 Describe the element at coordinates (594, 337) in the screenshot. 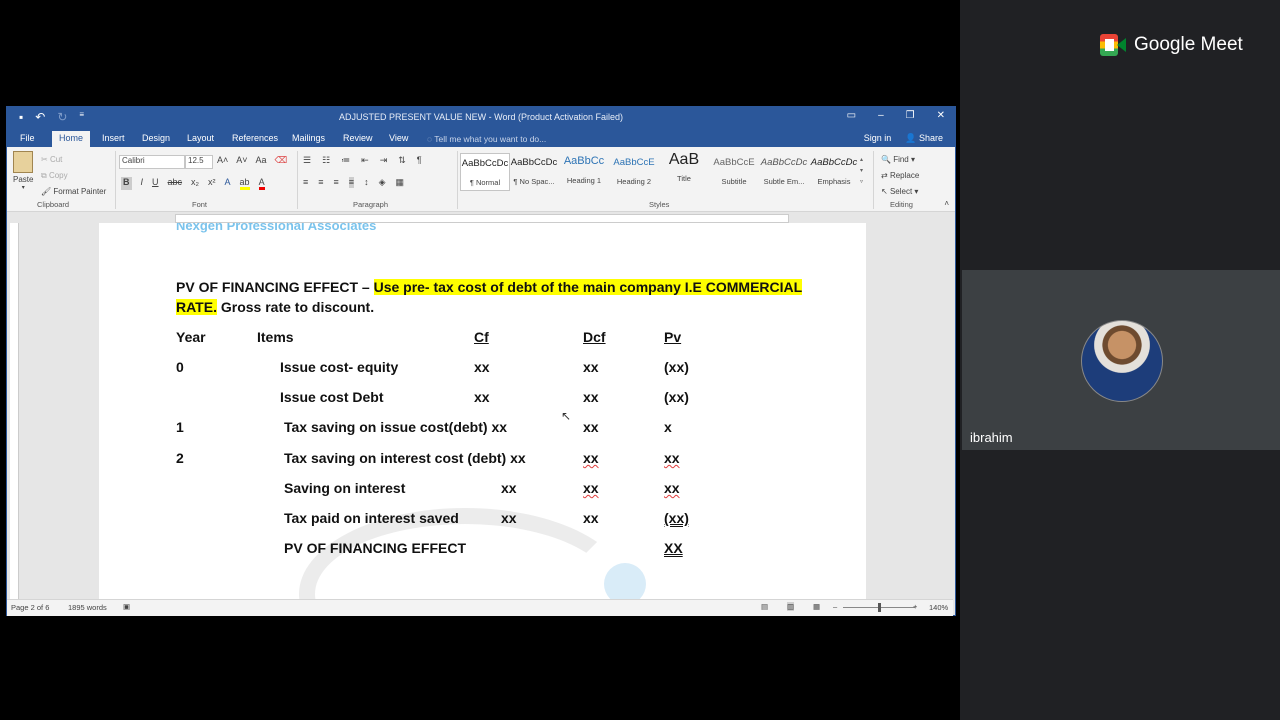

I see `column-header-dcf: Dcf` at that location.